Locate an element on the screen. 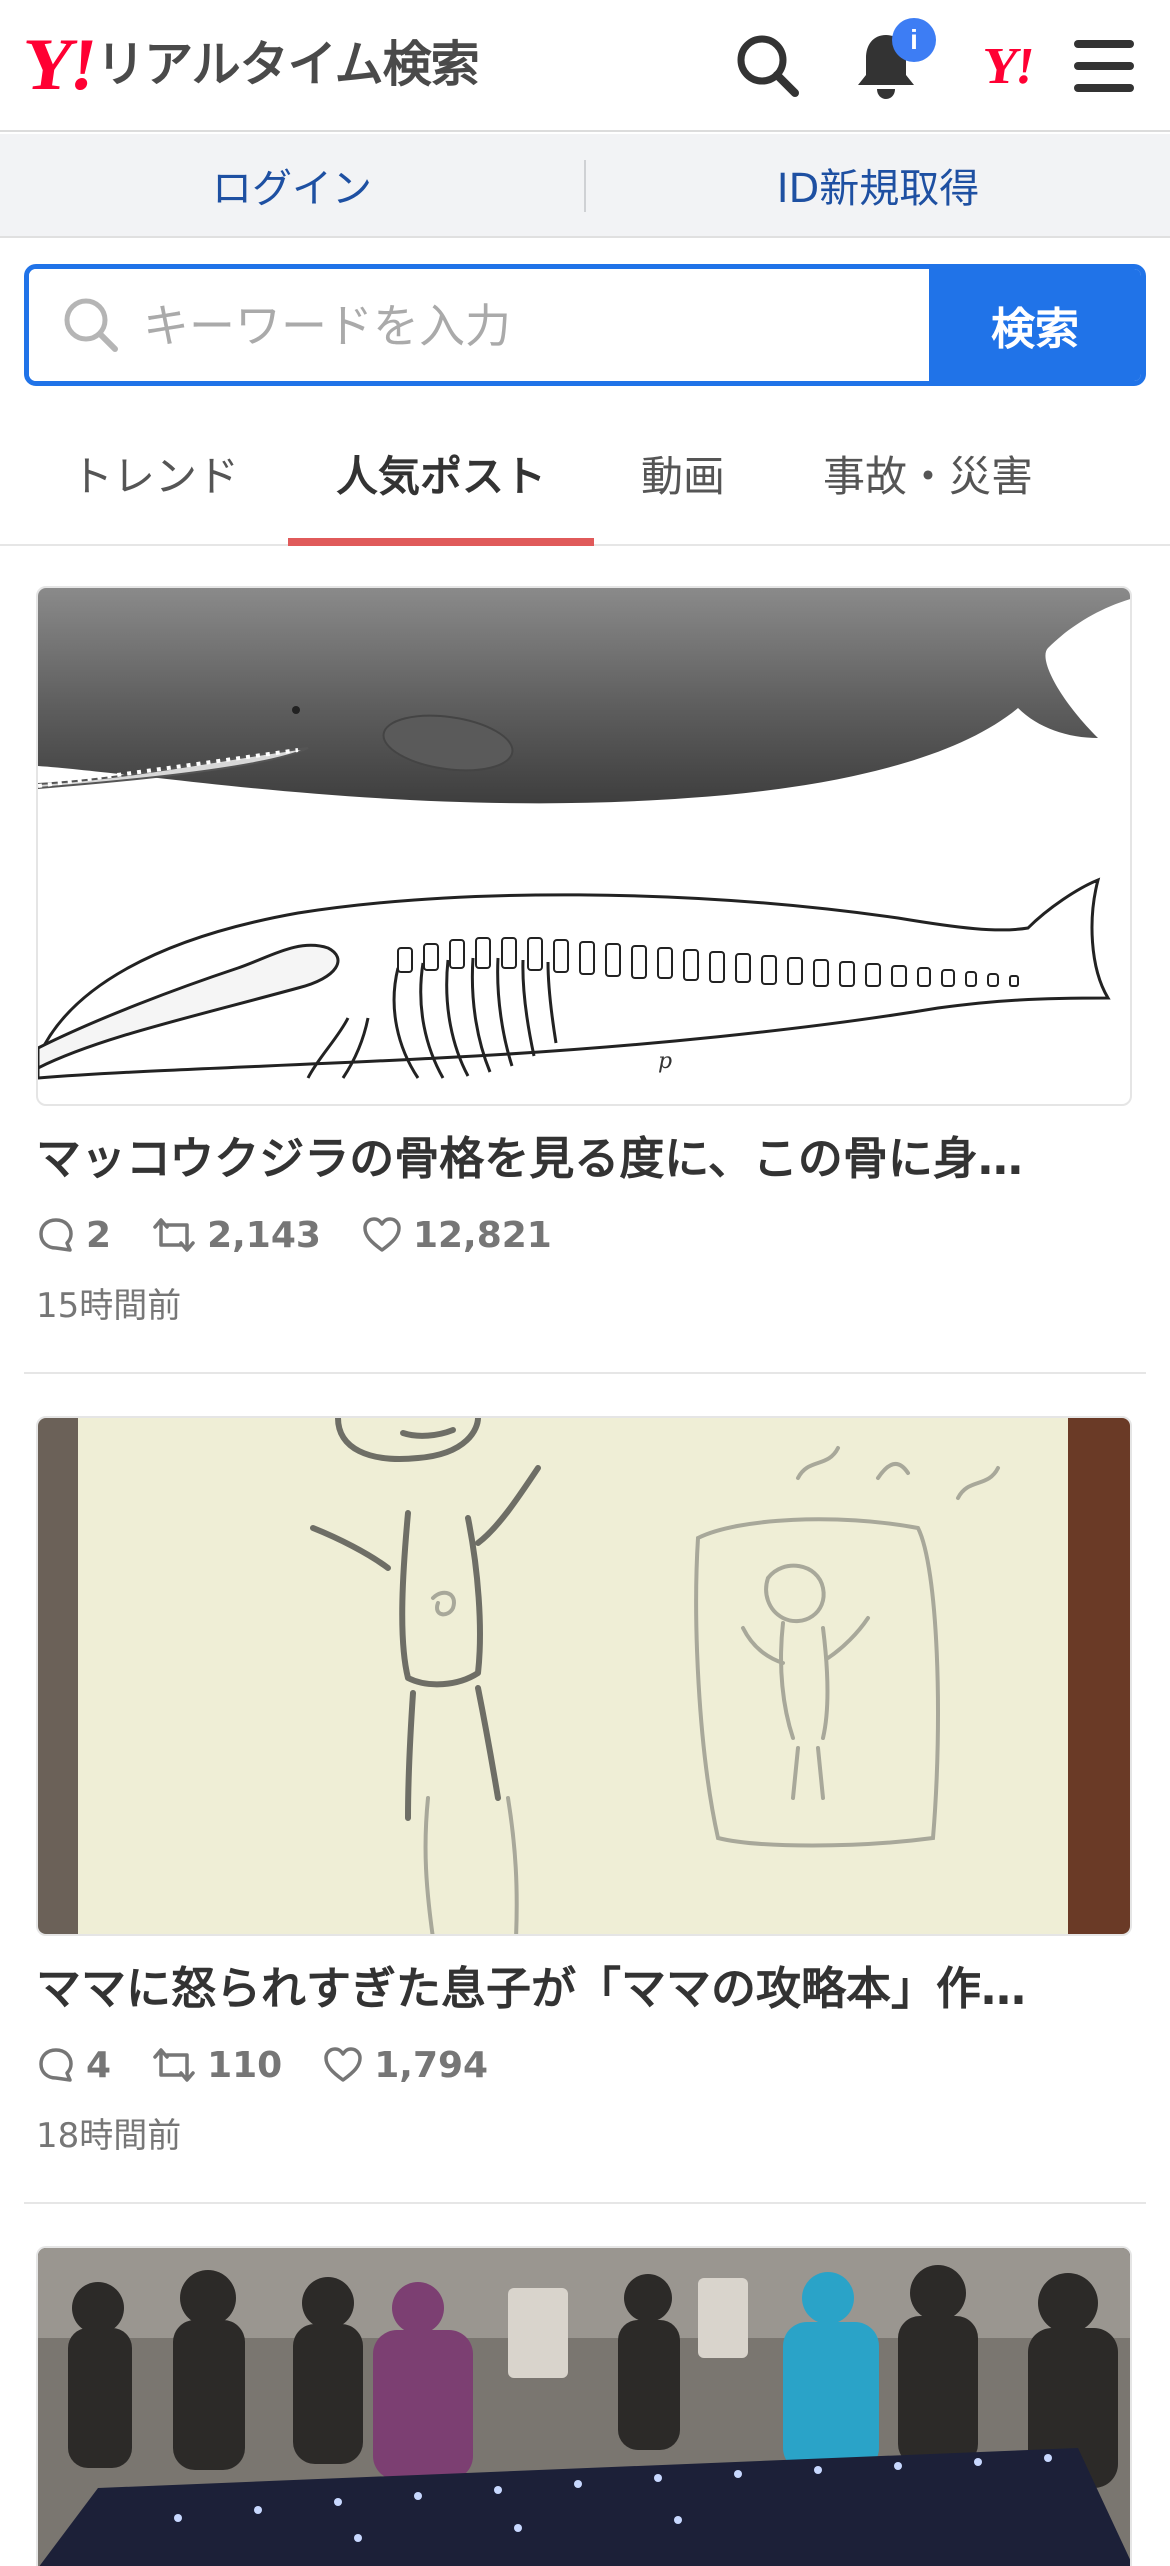 The image size is (1170, 2566). tab-accident-disaster: 事故・災害 is located at coordinates (928, 473).